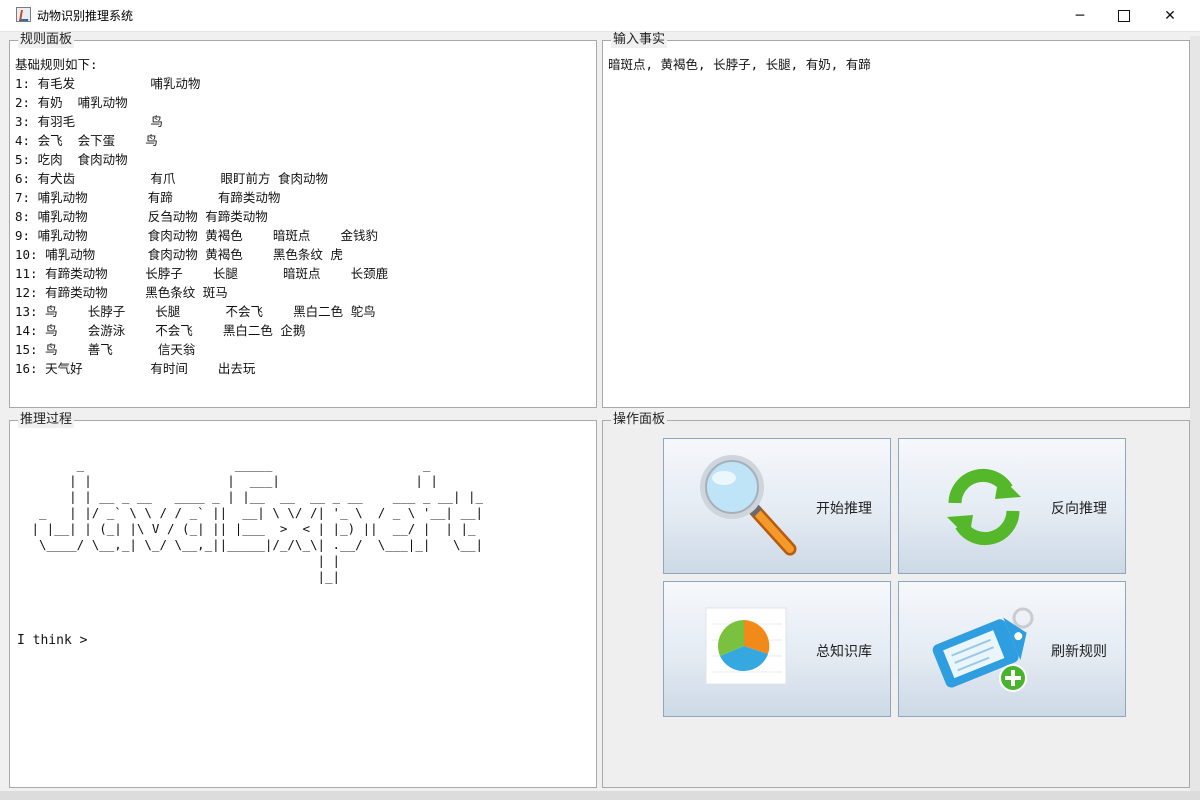  Describe the element at coordinates (1195, 413) in the screenshot. I see `background-edge` at that location.